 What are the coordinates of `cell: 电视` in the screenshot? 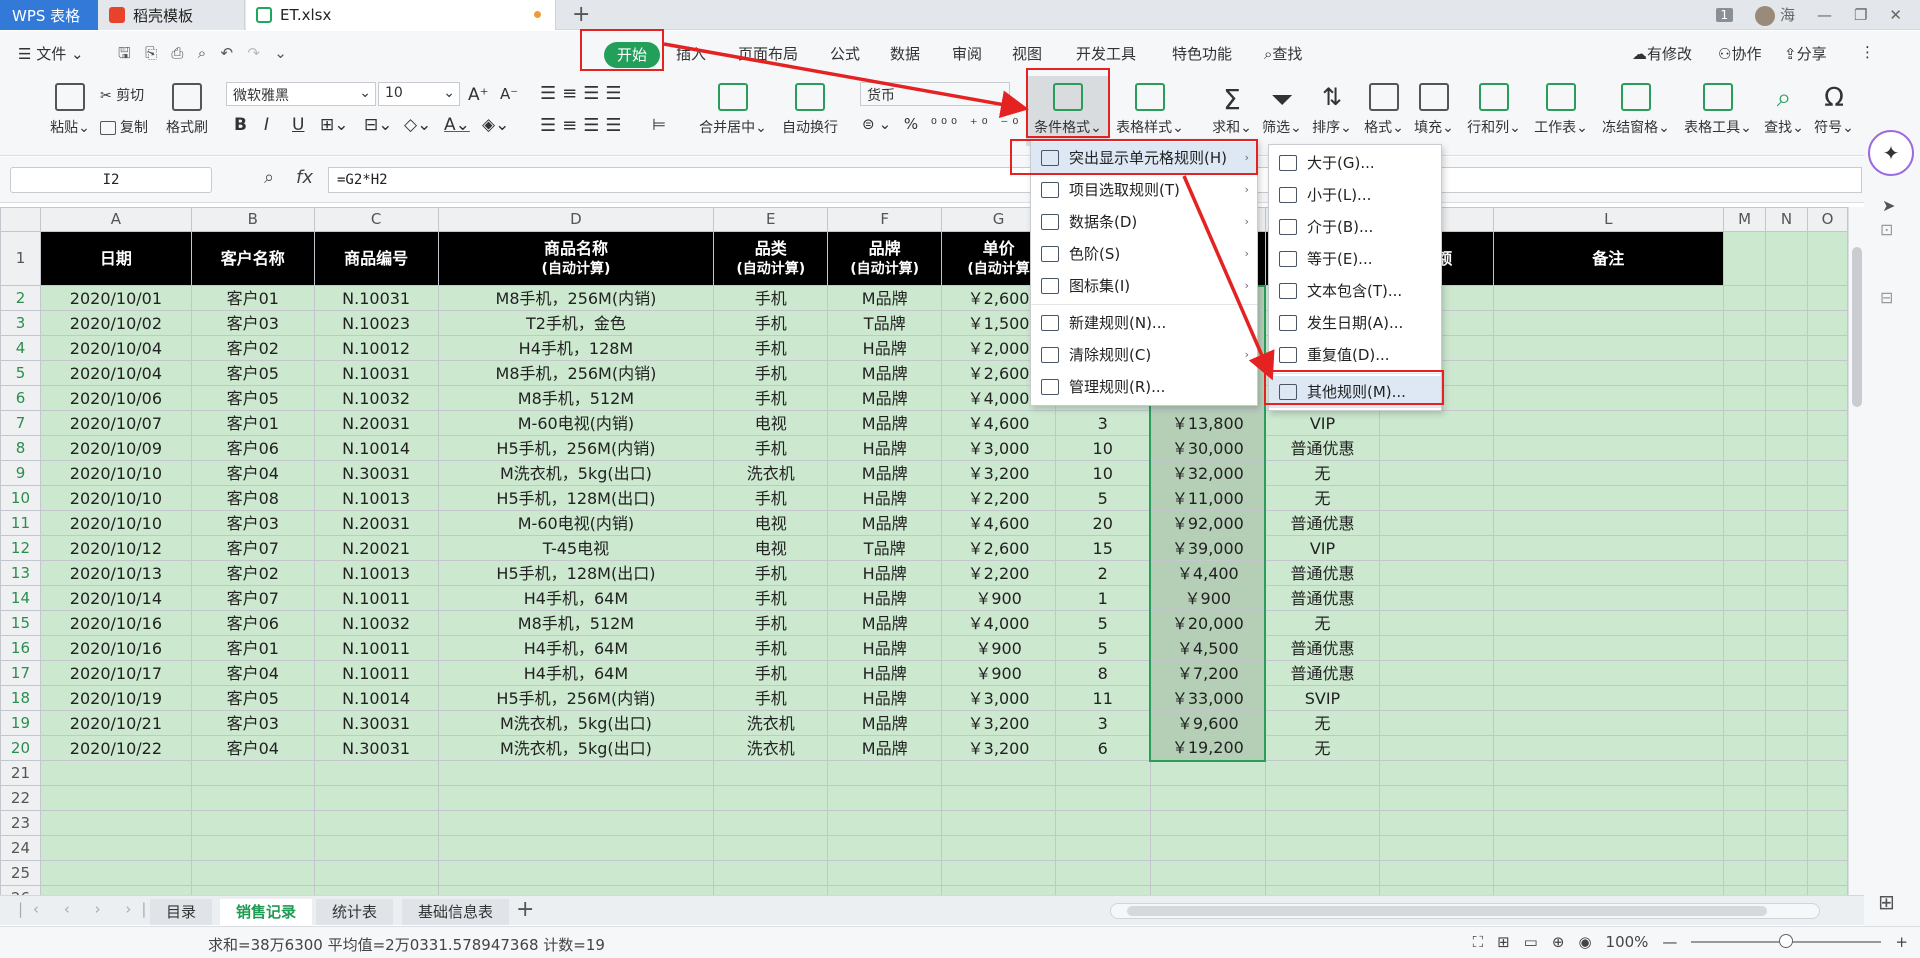 It's located at (771, 548).